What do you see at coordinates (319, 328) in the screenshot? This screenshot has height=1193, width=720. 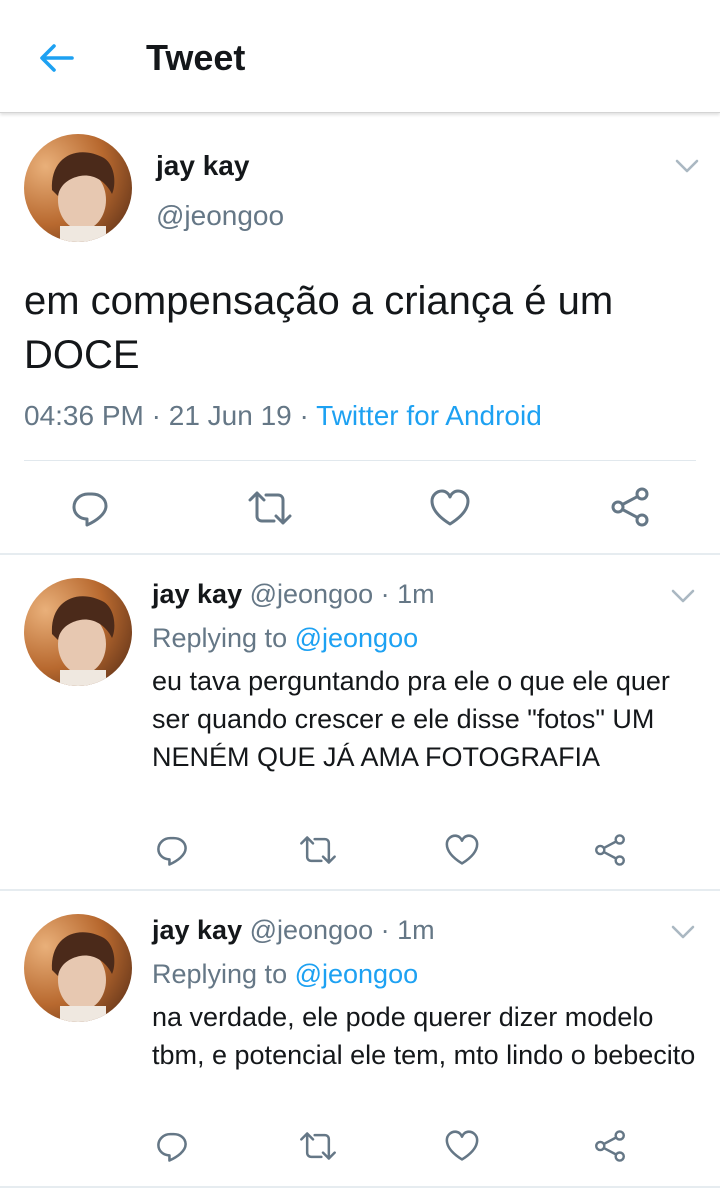 I see `tweet-text: em compensação a criança é um DOCE` at bounding box center [319, 328].